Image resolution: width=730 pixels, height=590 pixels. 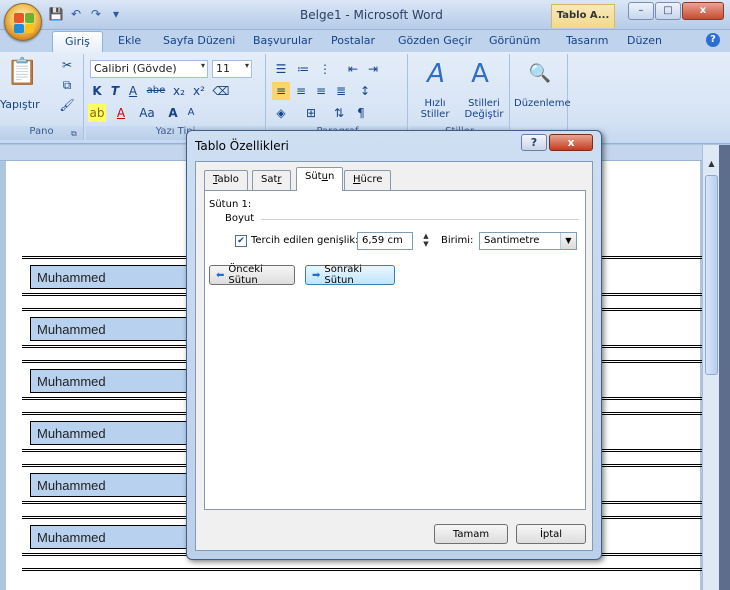 I want to click on grow-font-button: A, so click(x=173, y=113).